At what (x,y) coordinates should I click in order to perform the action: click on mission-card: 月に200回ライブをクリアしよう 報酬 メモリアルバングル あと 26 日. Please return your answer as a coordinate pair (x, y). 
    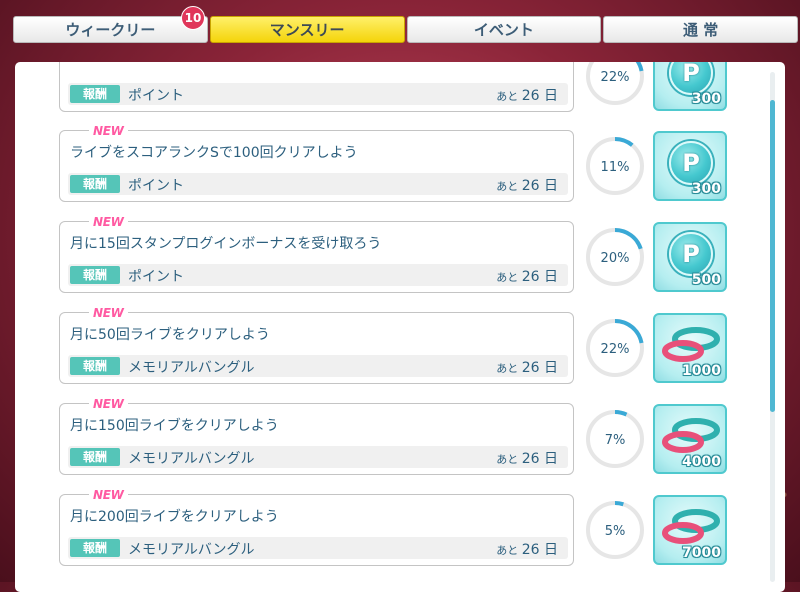
    Looking at the image, I should click on (316, 530).